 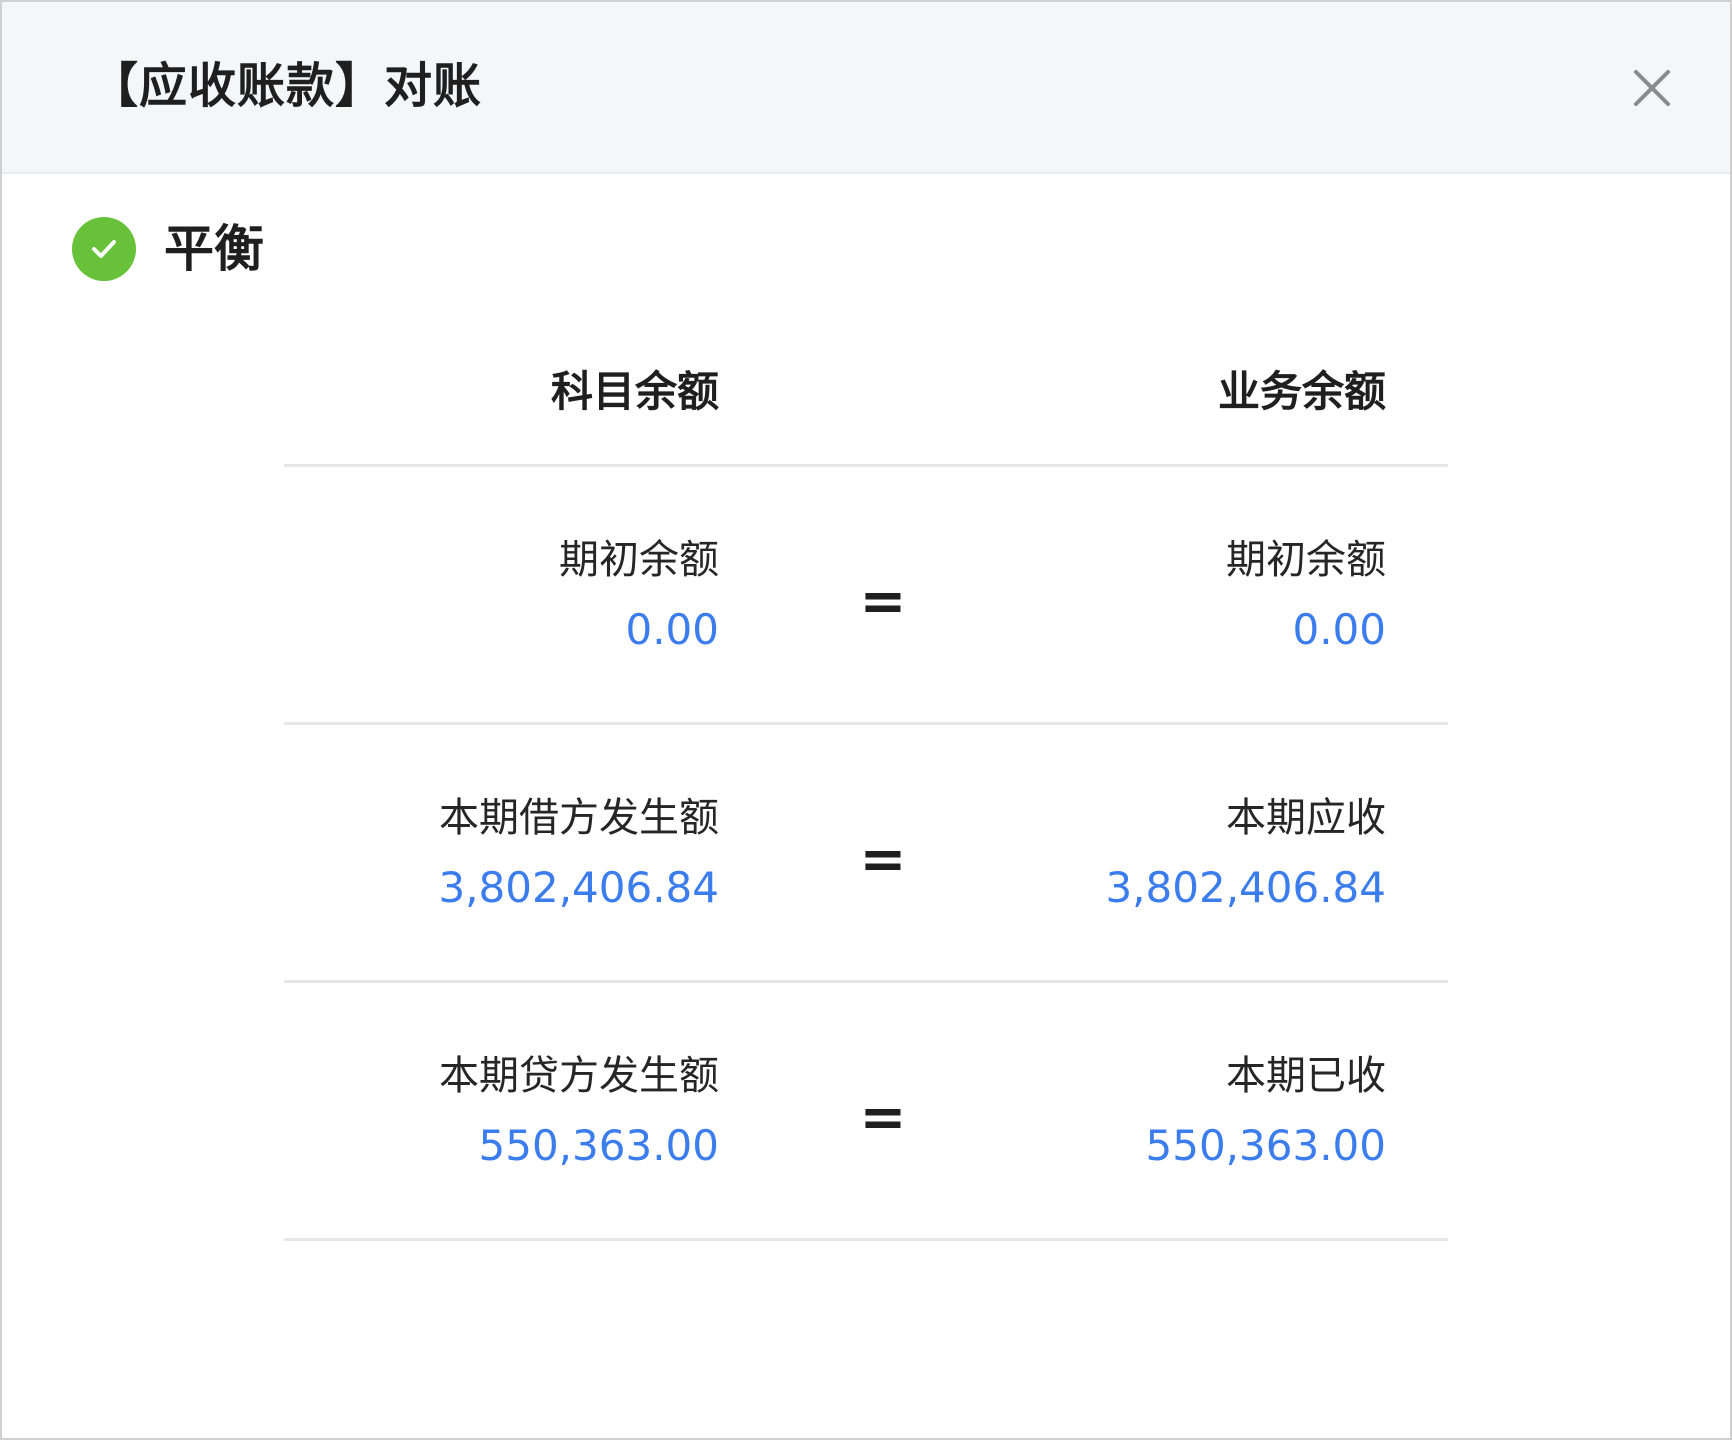 I want to click on column-header-account-balance: 科目余额, so click(x=634, y=391).